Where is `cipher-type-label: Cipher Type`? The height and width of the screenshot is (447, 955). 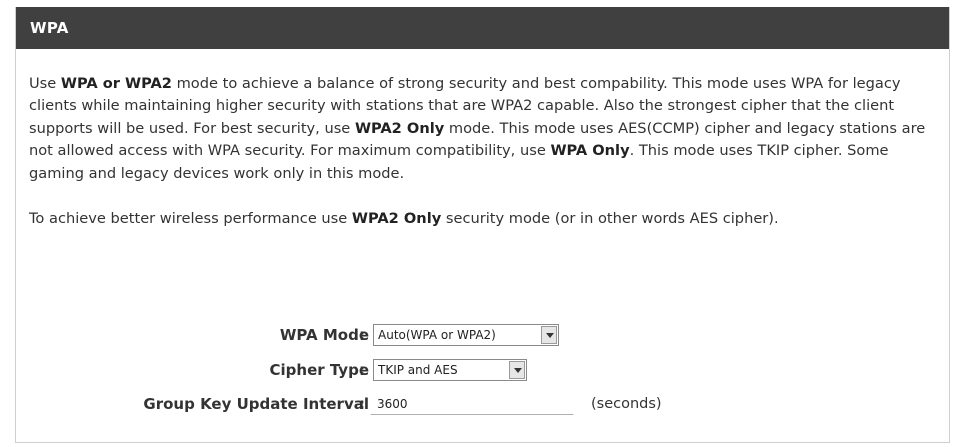
cipher-type-label: Cipher Type is located at coordinates (319, 370).